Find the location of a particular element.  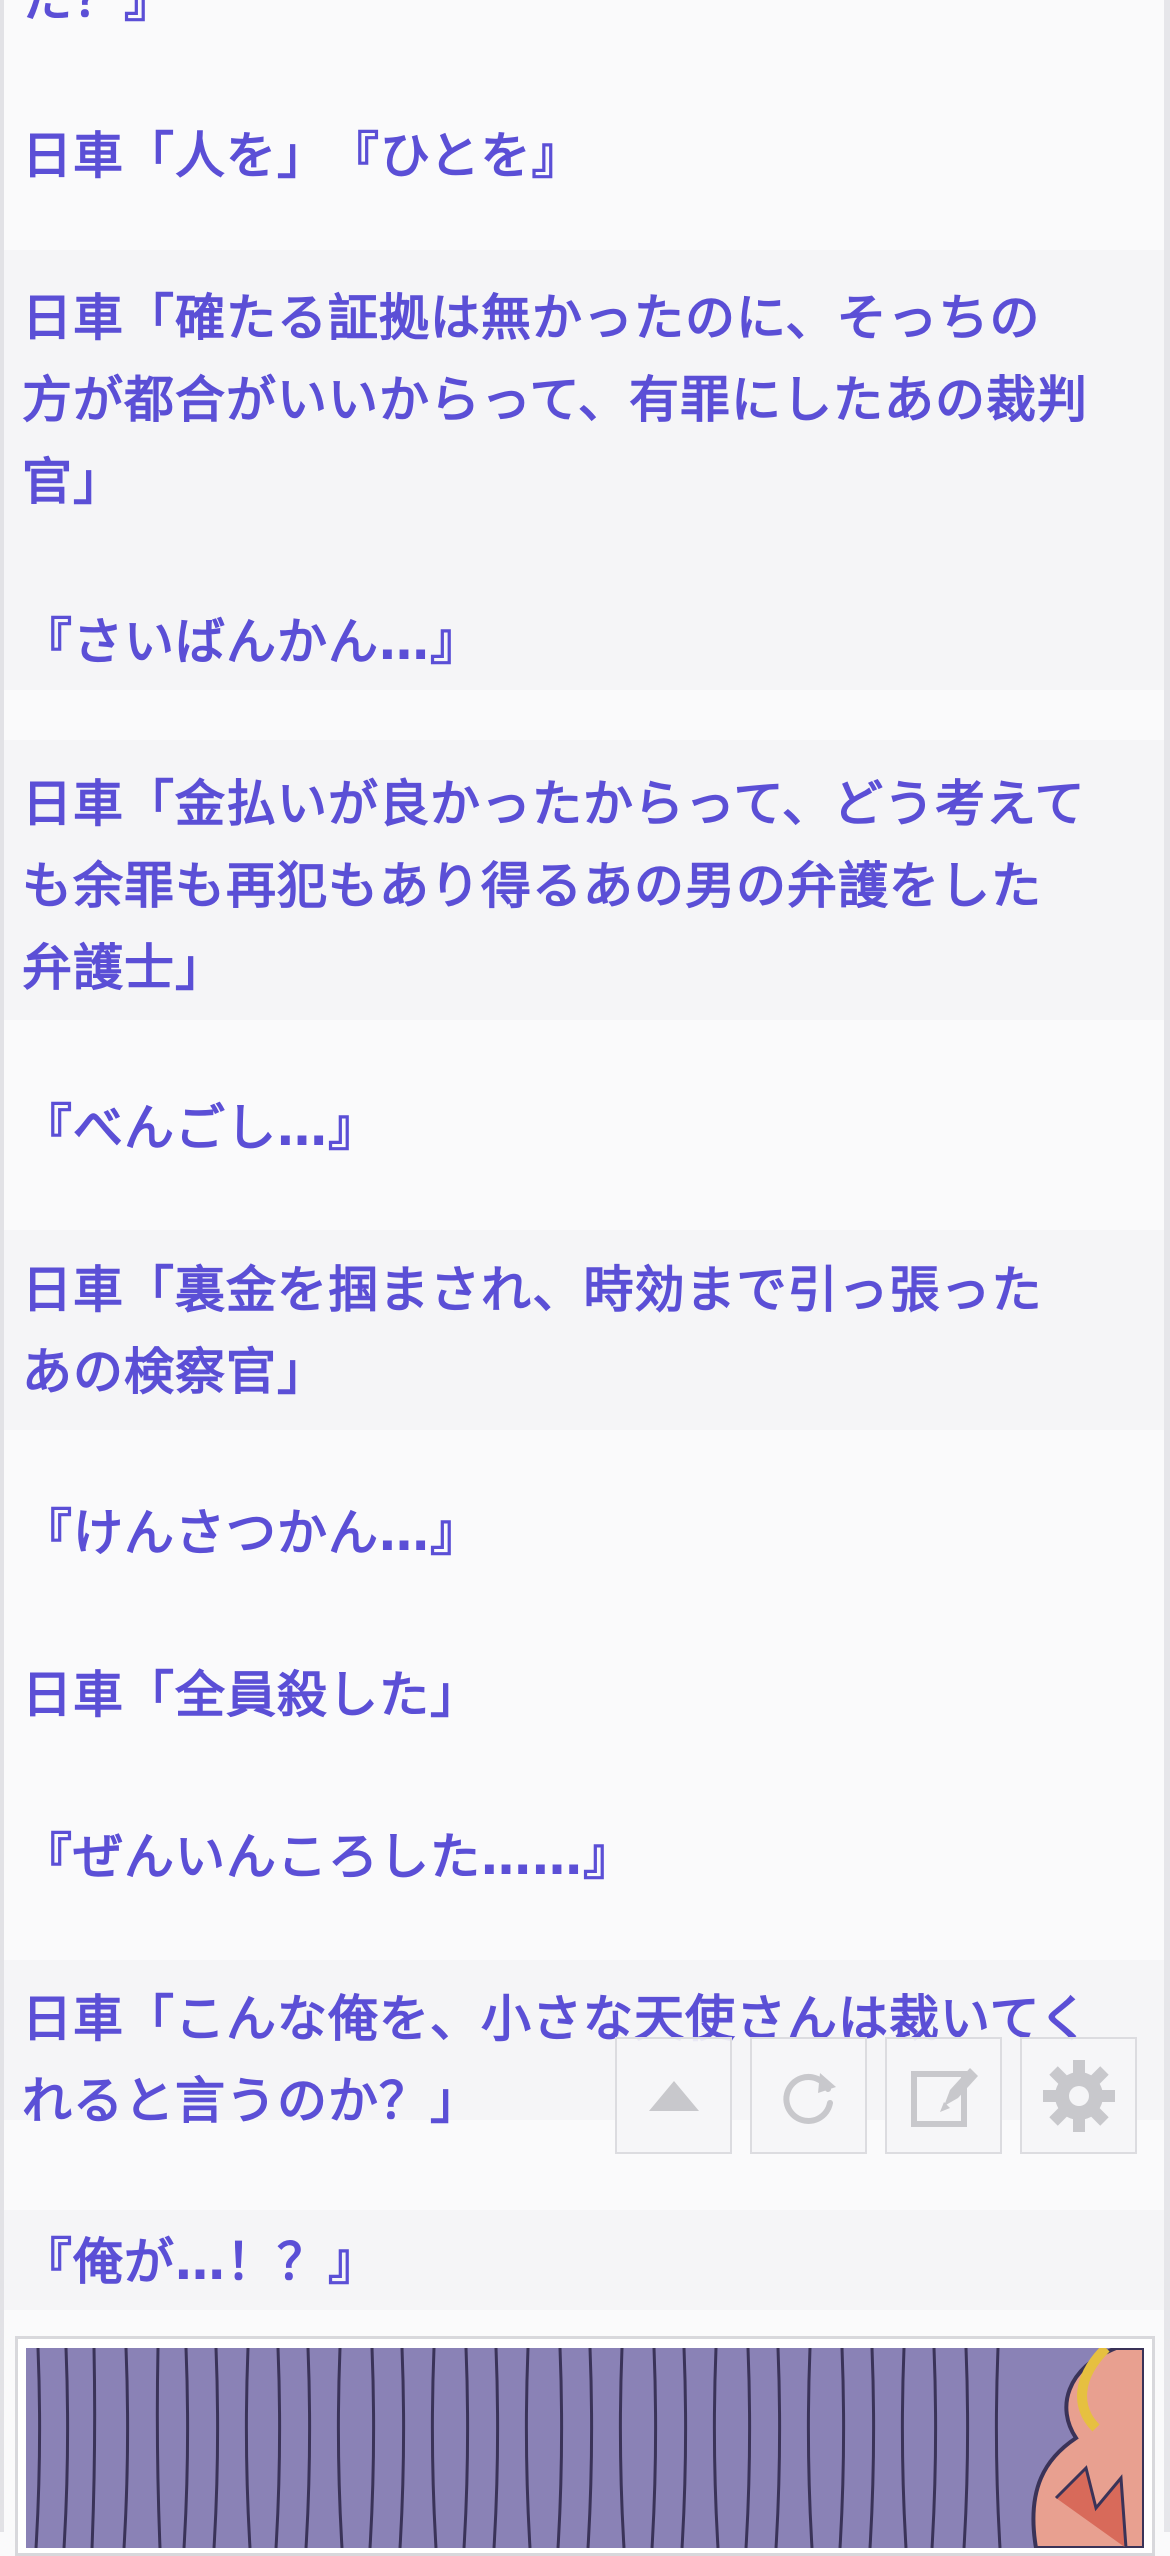

reload-button is located at coordinates (808, 2095).